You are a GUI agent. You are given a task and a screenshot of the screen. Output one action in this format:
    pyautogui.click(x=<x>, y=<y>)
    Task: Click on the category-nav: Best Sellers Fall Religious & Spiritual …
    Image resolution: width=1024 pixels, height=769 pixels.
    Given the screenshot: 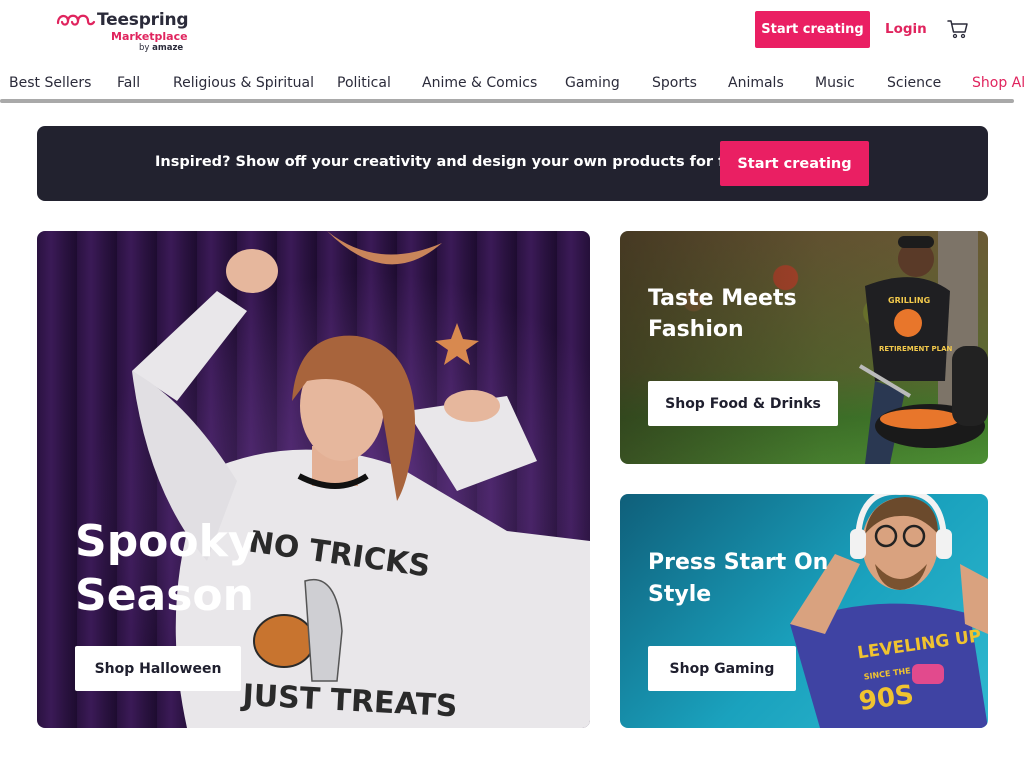 What is the action you would take?
    pyautogui.click(x=512, y=82)
    